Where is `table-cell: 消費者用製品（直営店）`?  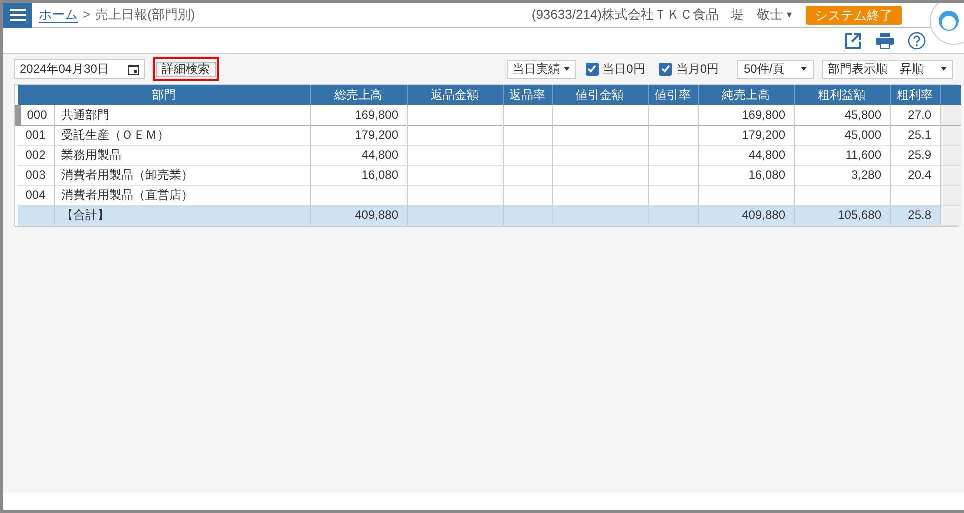
table-cell: 消費者用製品（直営店） is located at coordinates (128, 195).